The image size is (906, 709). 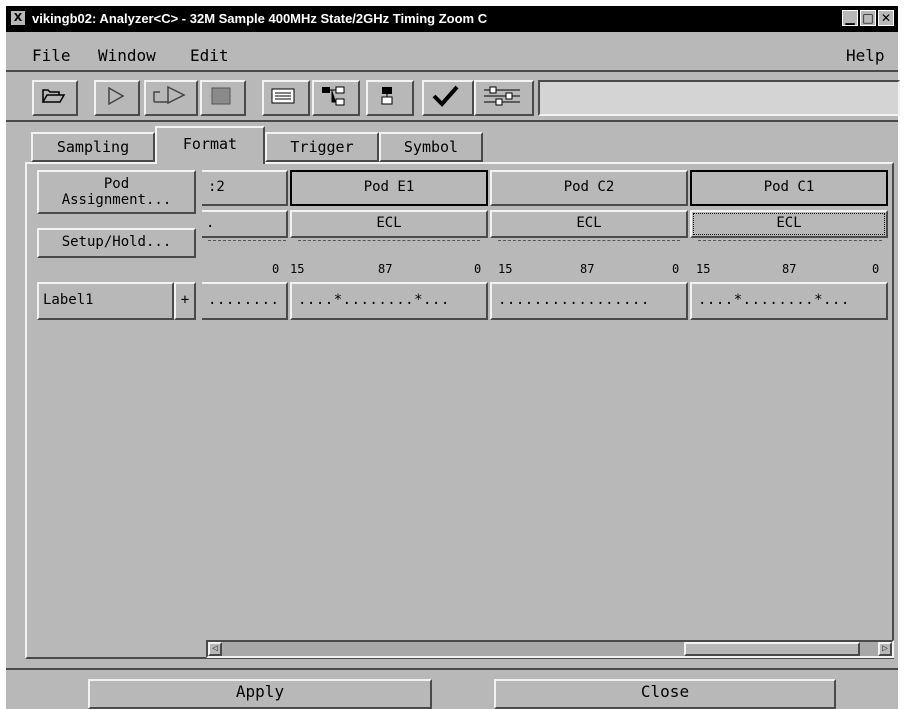 What do you see at coordinates (452, 669) in the screenshot?
I see `bottom-divider` at bounding box center [452, 669].